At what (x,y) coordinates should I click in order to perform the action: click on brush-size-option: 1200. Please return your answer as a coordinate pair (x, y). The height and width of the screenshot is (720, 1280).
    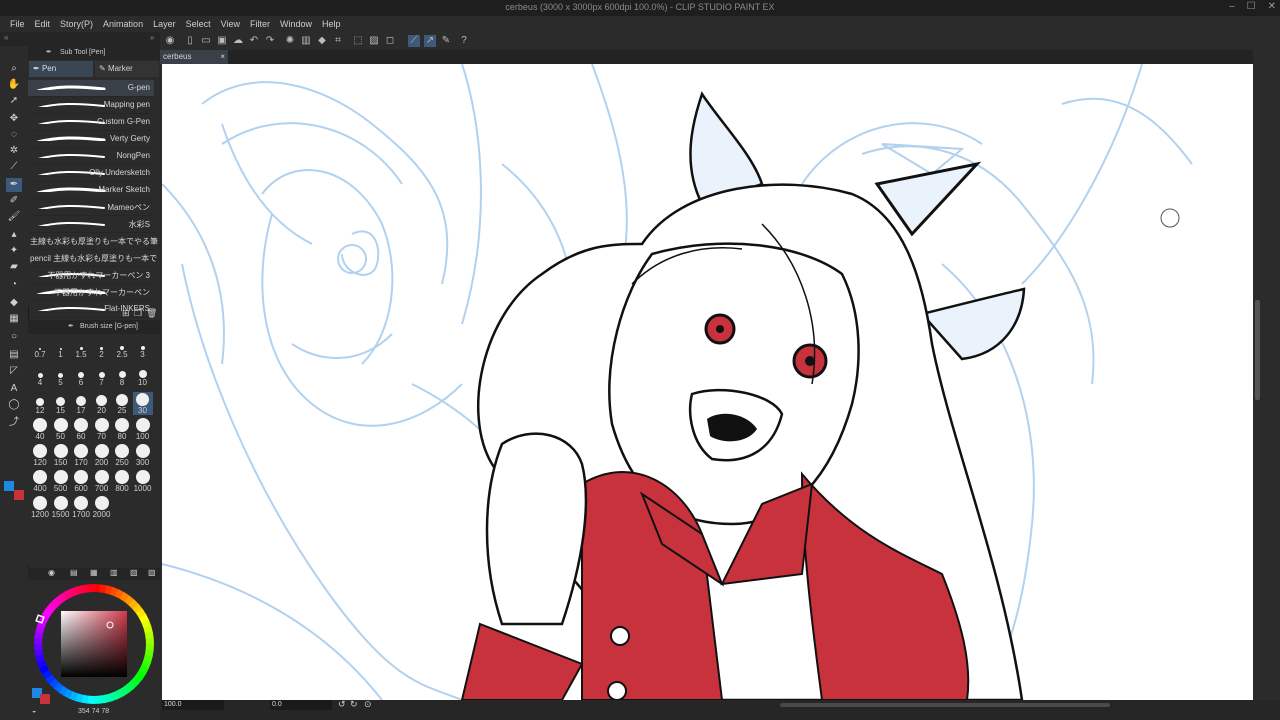
    Looking at the image, I should click on (40, 507).